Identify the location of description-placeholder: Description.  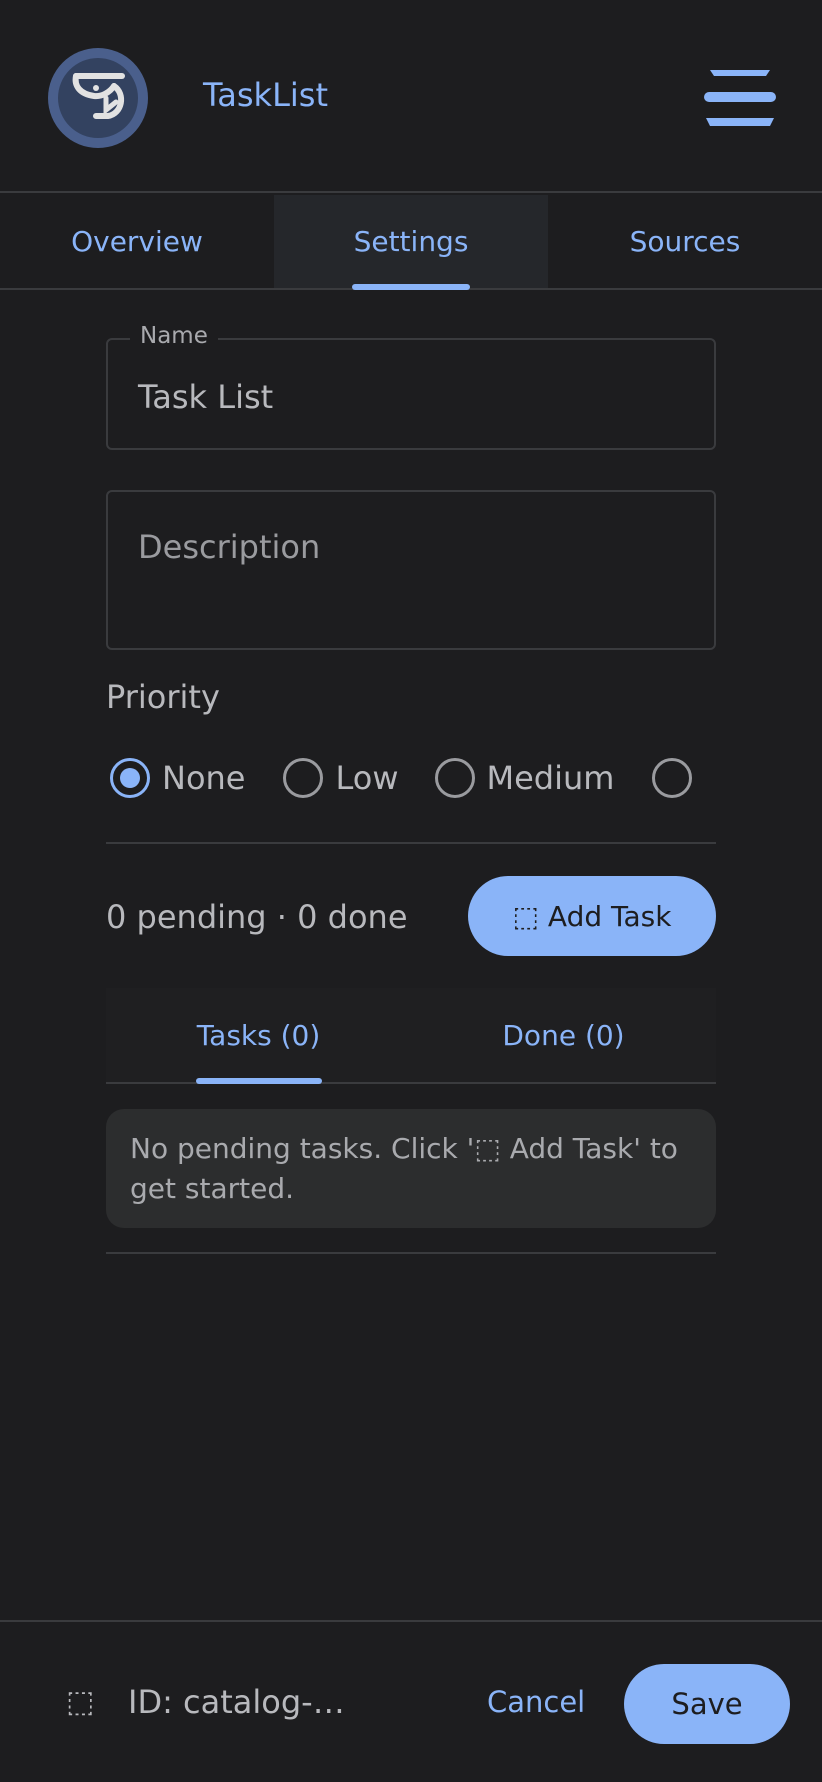
(229, 547).